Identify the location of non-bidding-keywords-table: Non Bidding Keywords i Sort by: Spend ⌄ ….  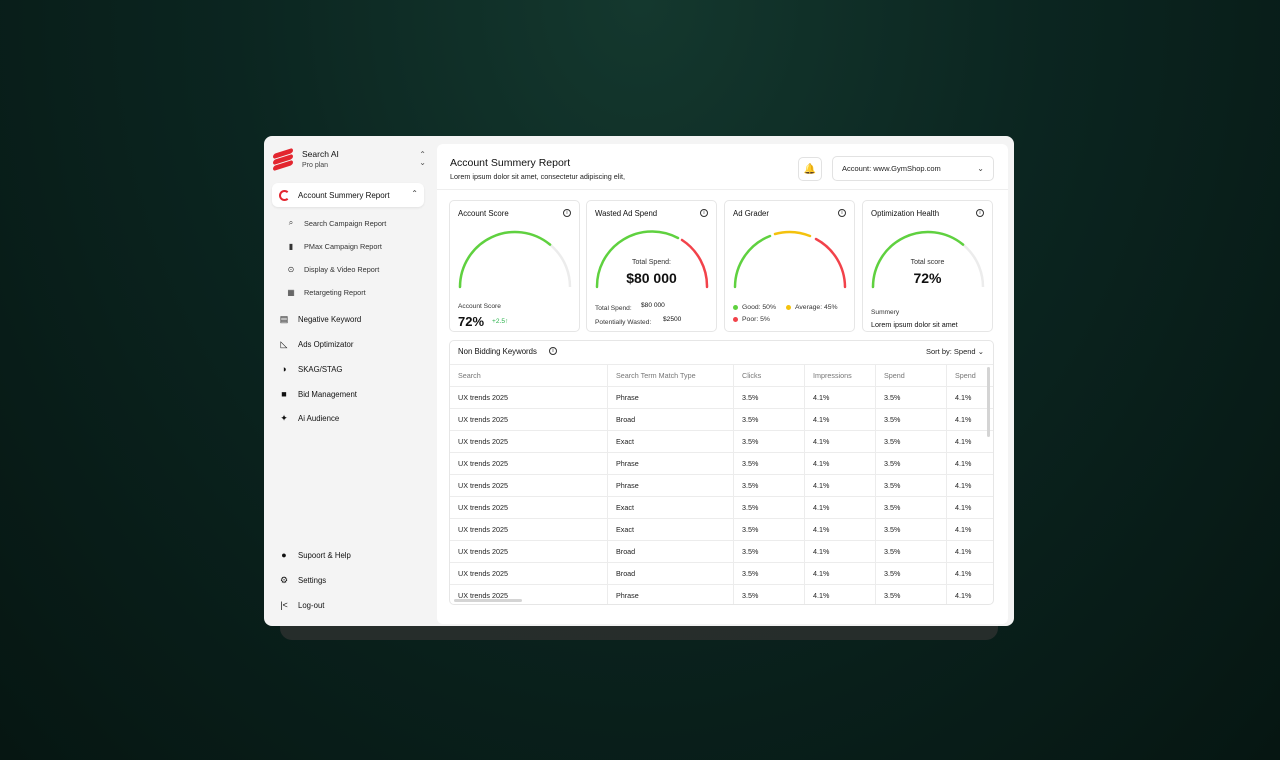
(721, 472).